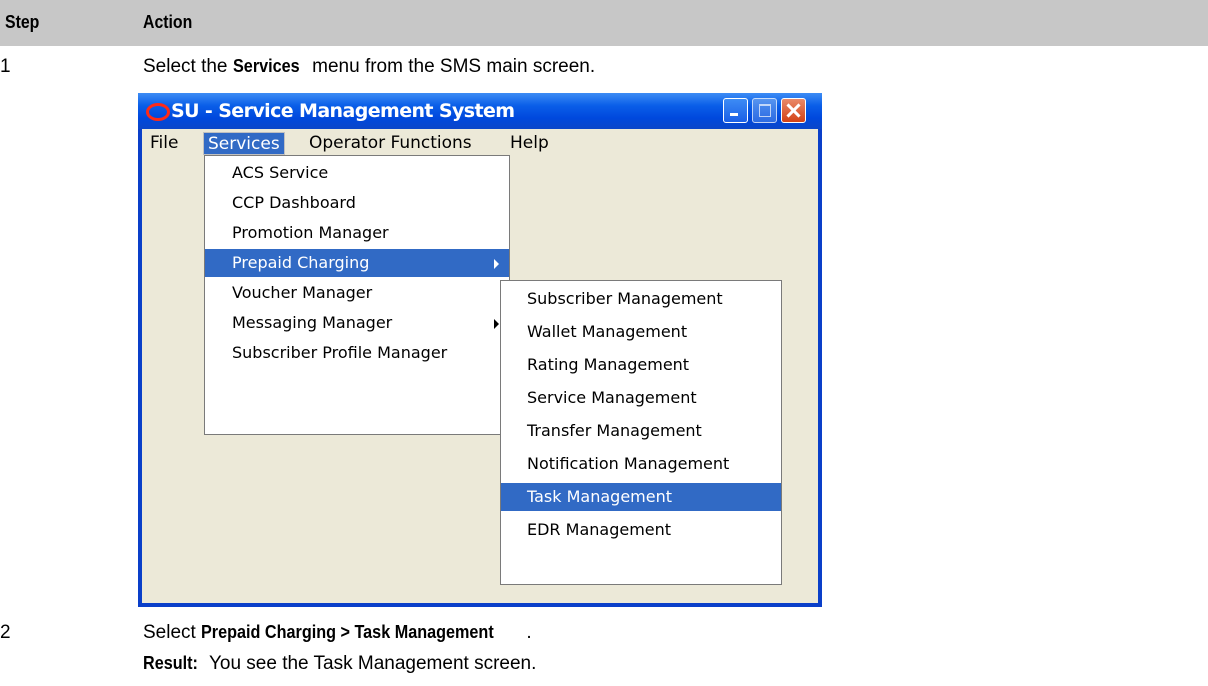 This screenshot has height=686, width=1208. What do you see at coordinates (735, 110) in the screenshot?
I see `minimize-icon` at bounding box center [735, 110].